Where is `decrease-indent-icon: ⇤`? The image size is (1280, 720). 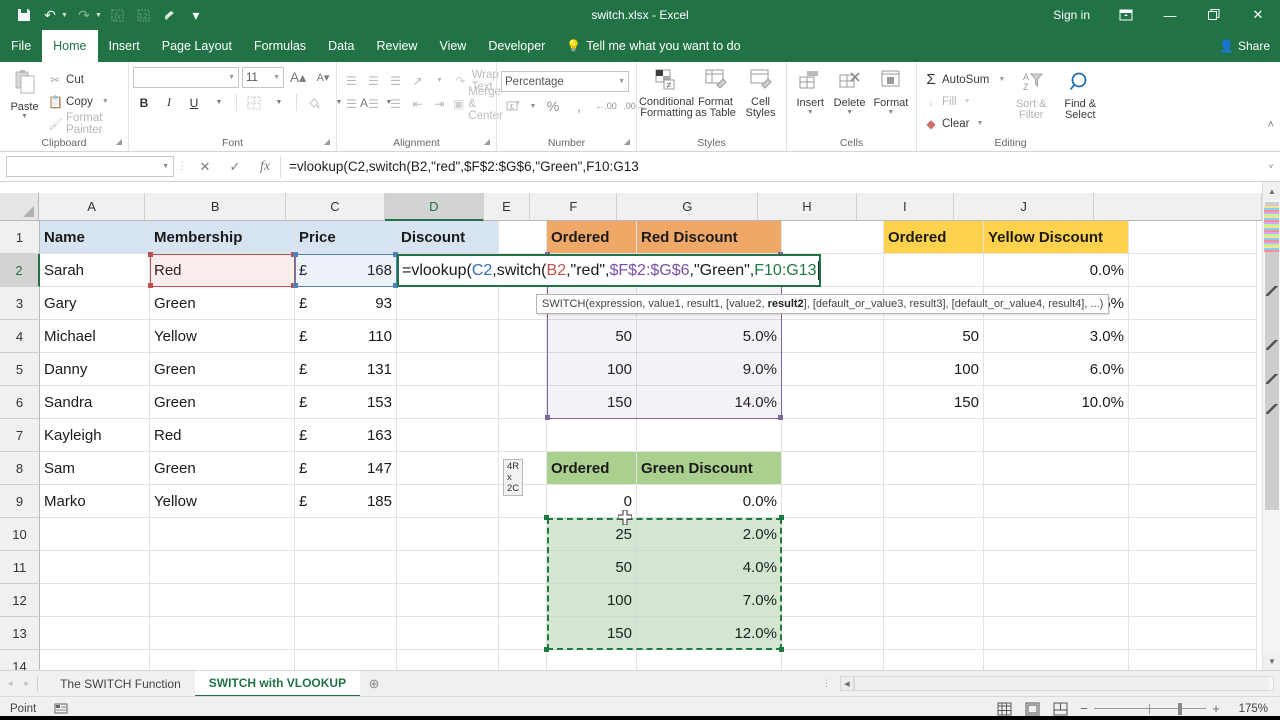
decrease-indent-icon: ⇤ is located at coordinates (417, 103).